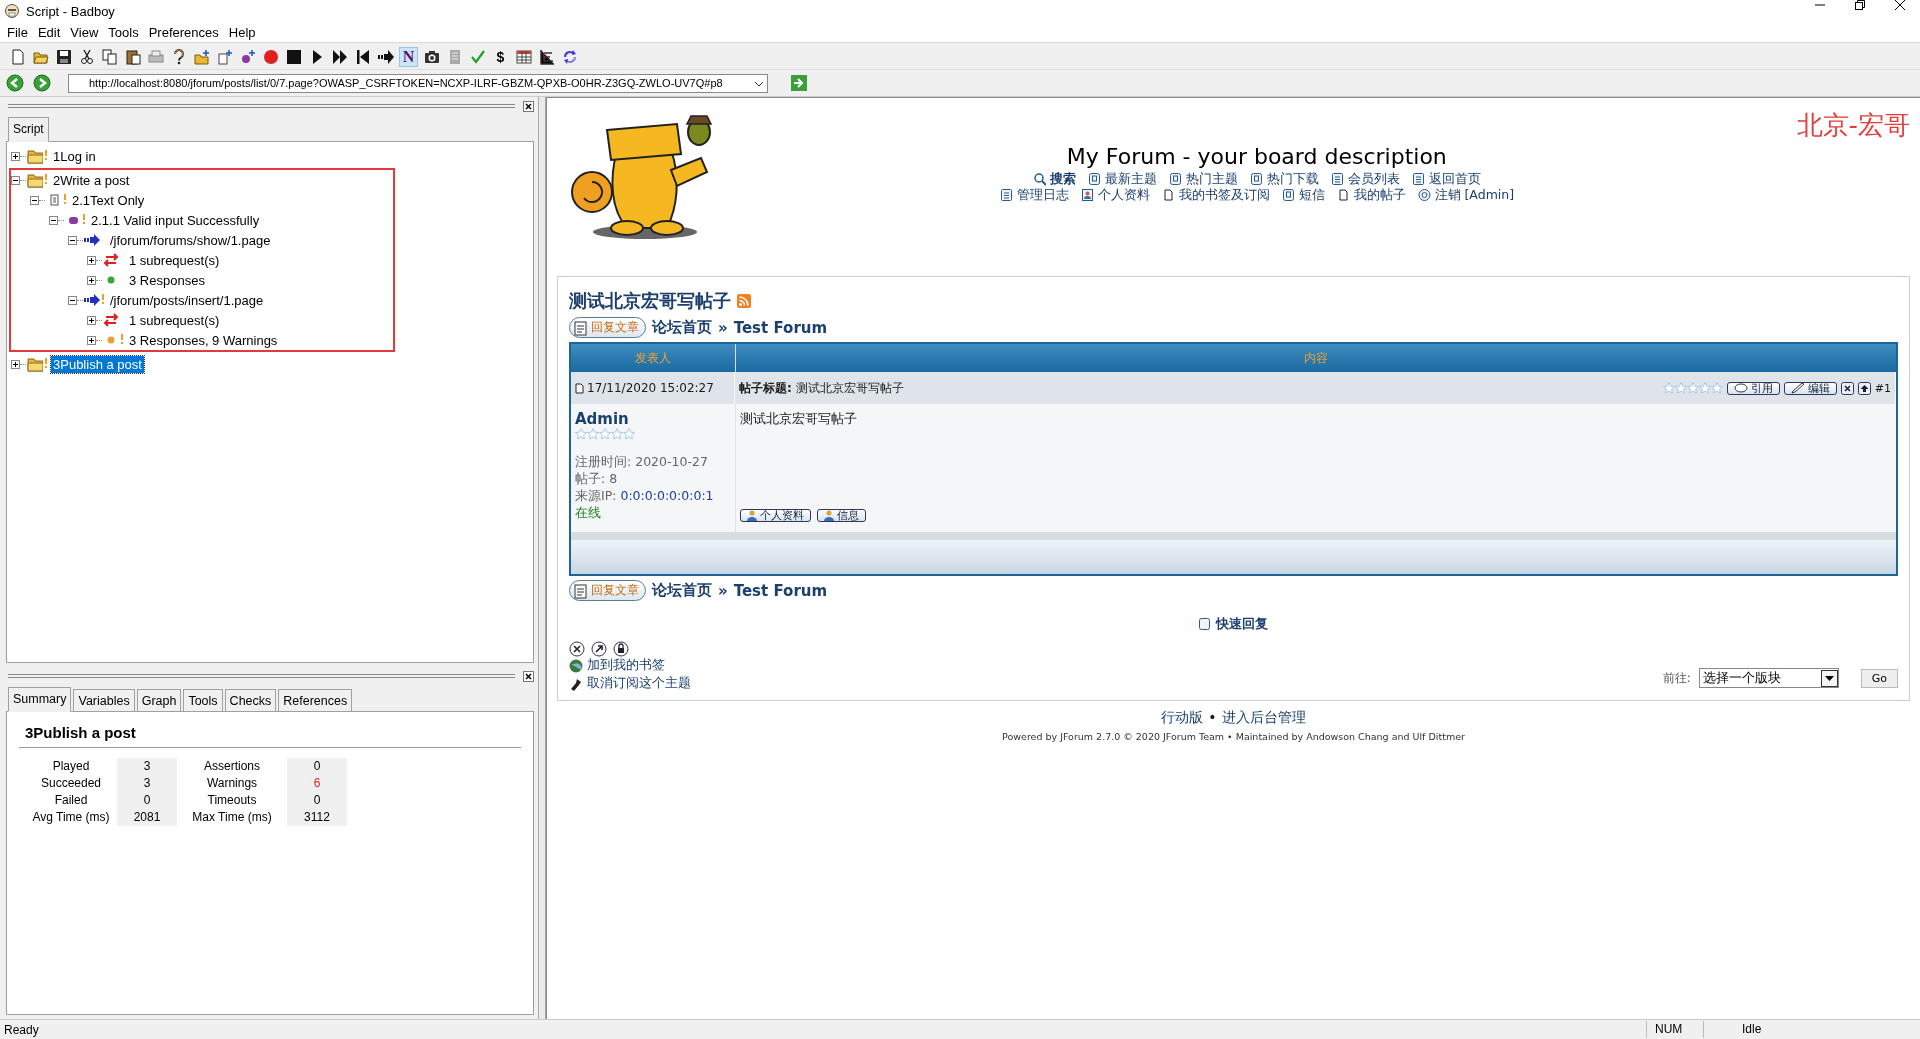 This screenshot has height=1039, width=1920. Describe the element at coordinates (123, 32) in the screenshot. I see `menu-item: Tools` at that location.